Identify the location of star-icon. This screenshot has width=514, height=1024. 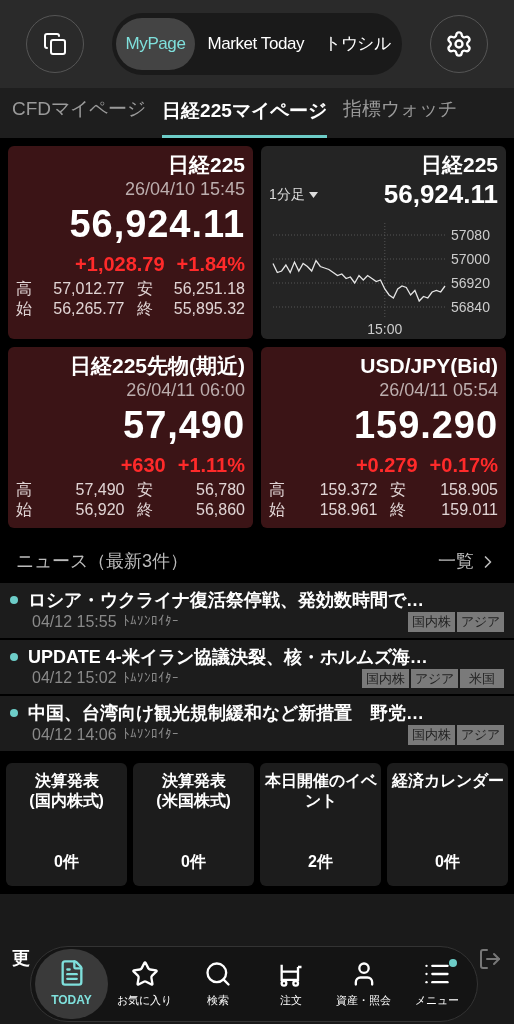
(144, 973).